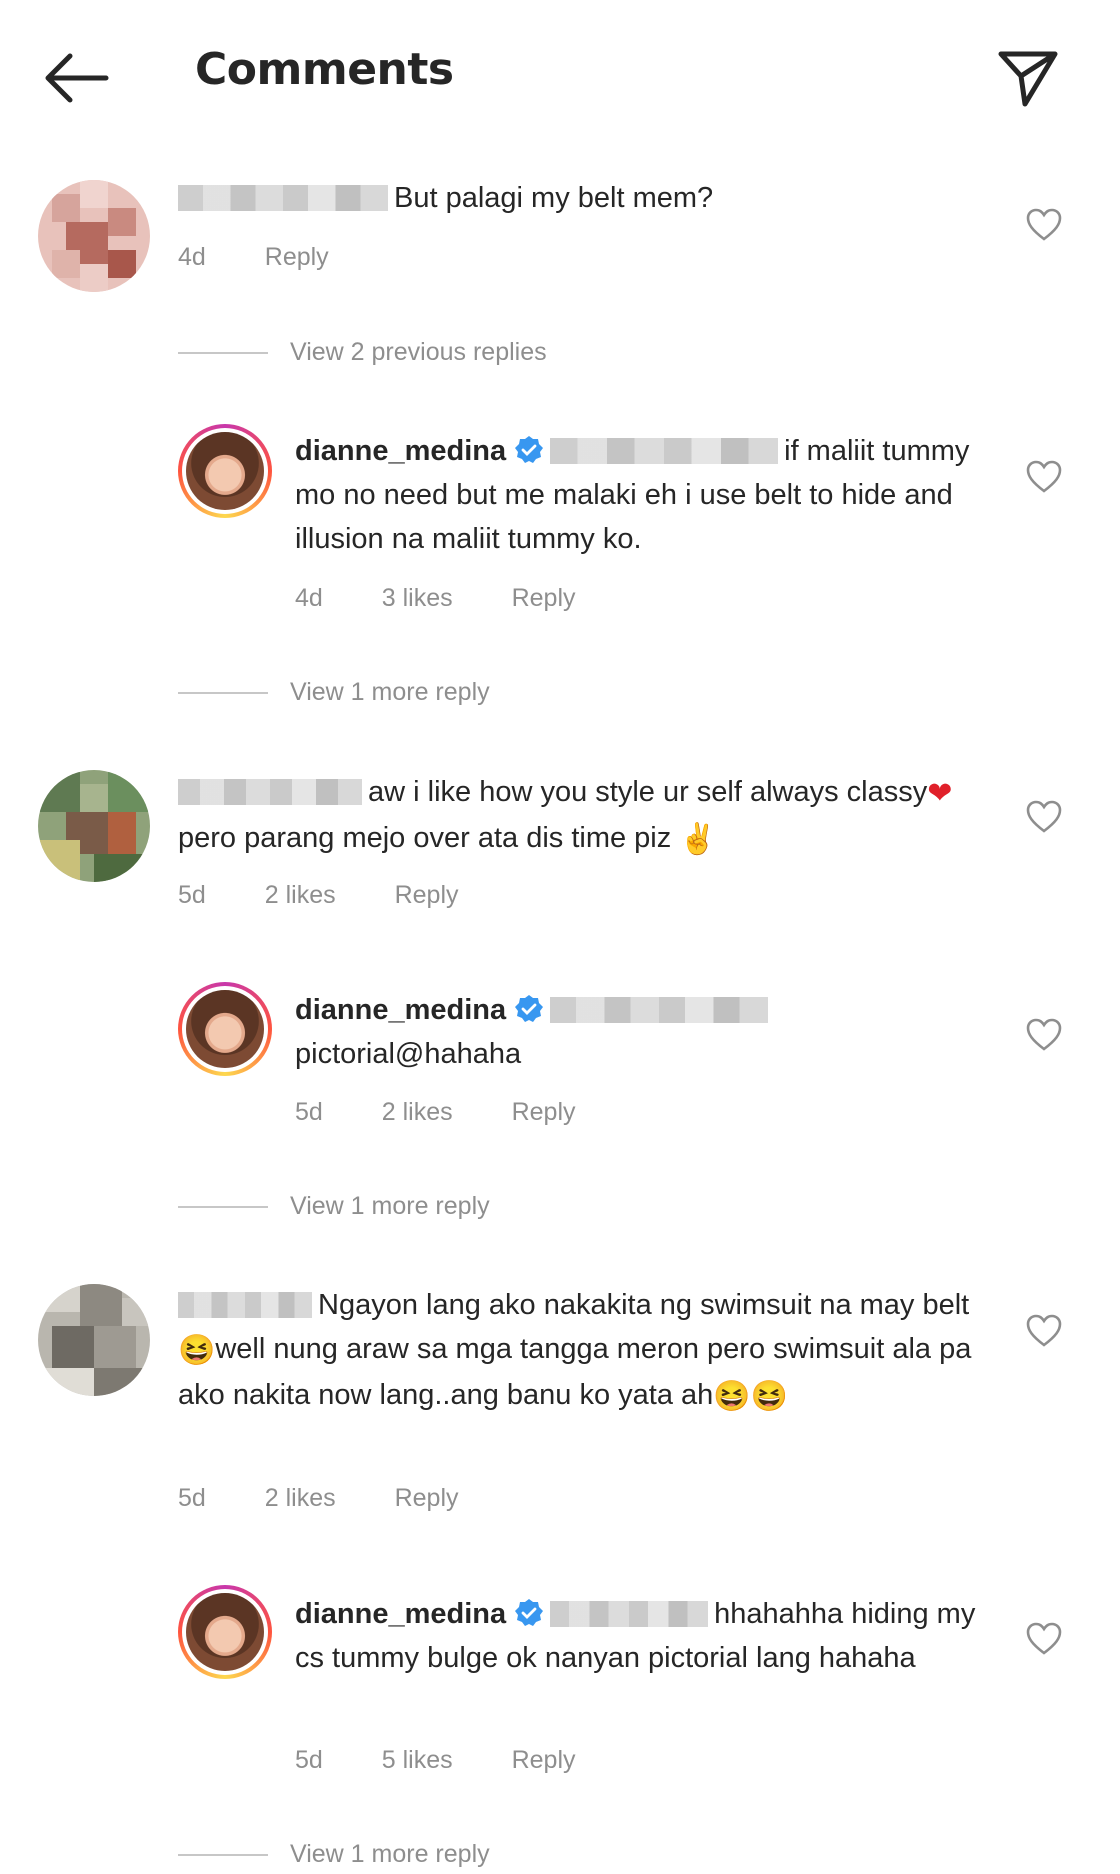 The width and height of the screenshot is (1120, 1874). I want to click on back-button, so click(77, 78).